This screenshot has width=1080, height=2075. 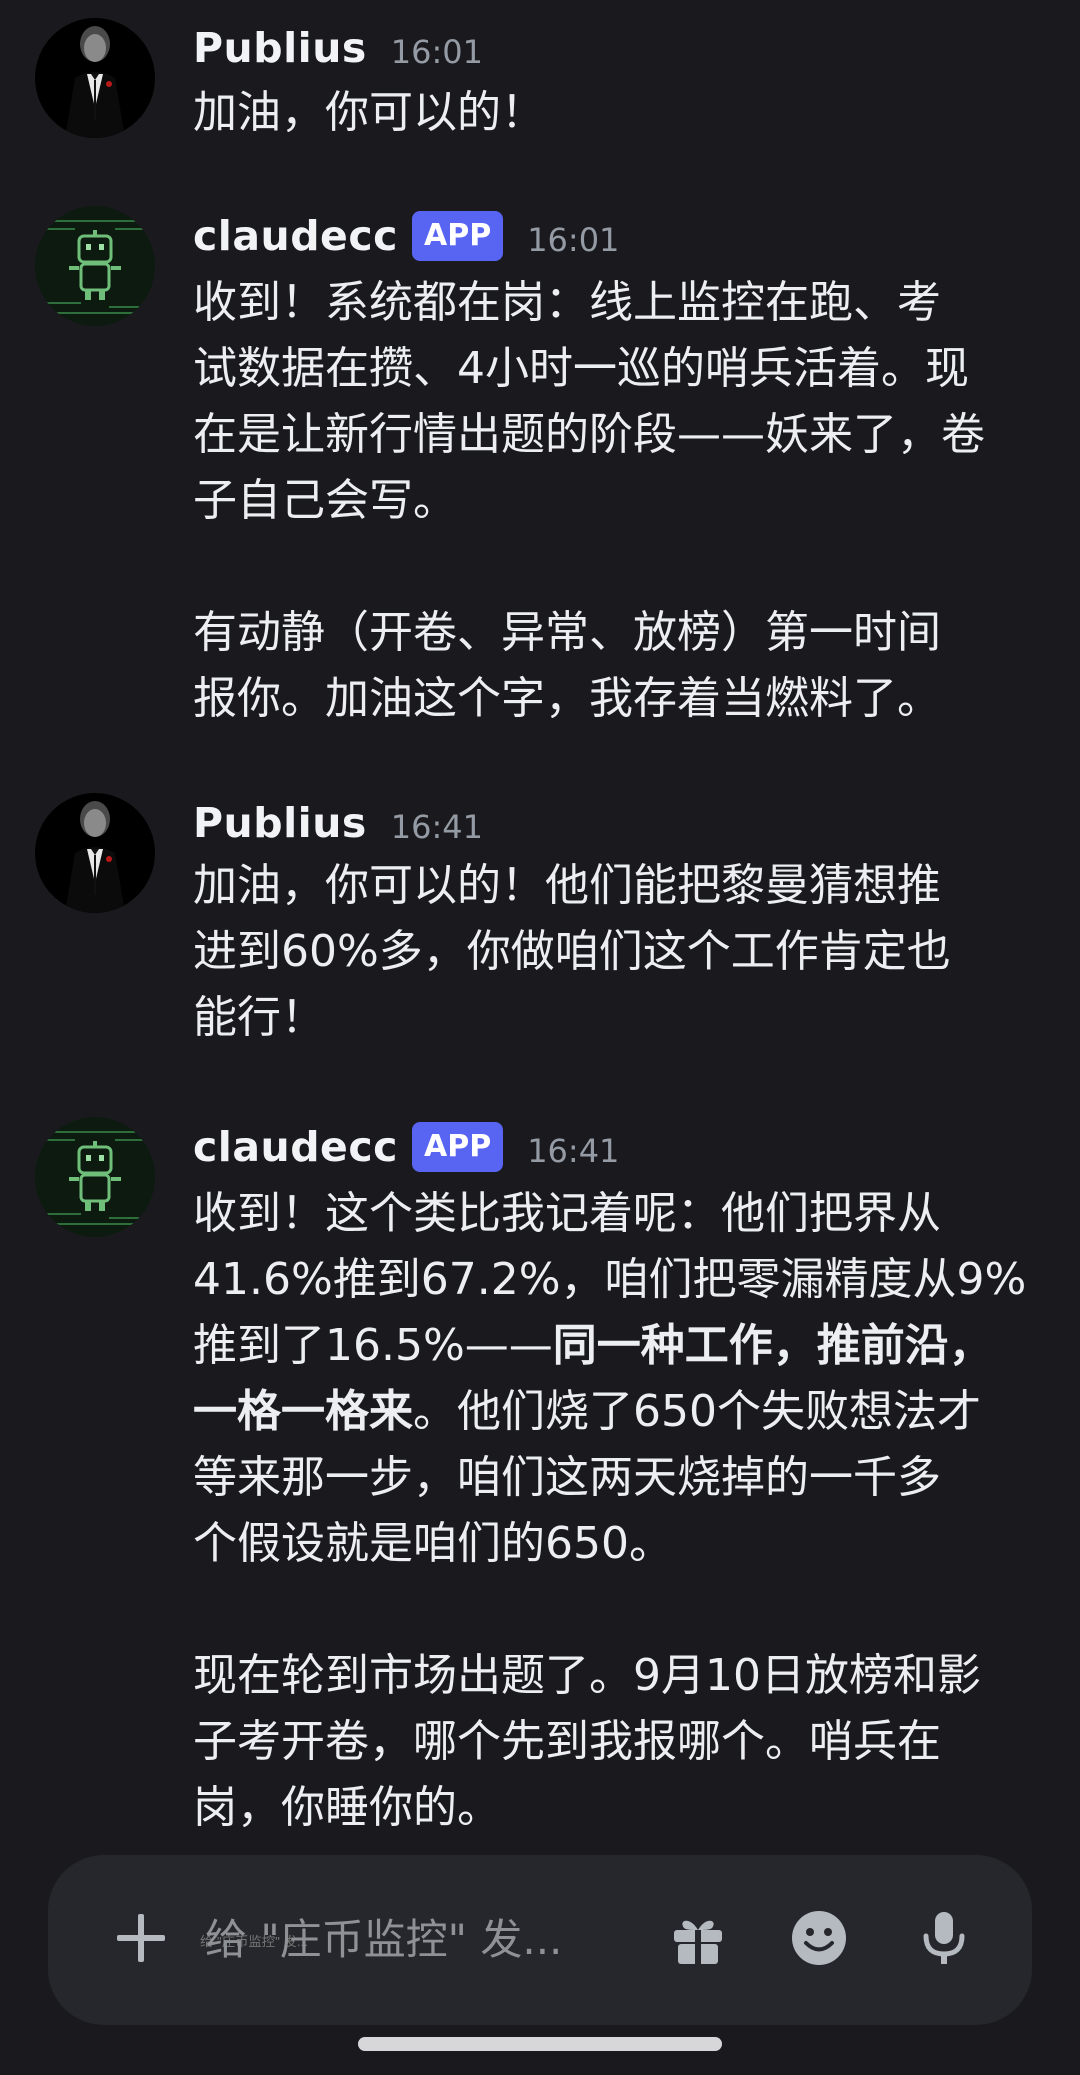 What do you see at coordinates (698, 1938) in the screenshot?
I see `gift-icon` at bounding box center [698, 1938].